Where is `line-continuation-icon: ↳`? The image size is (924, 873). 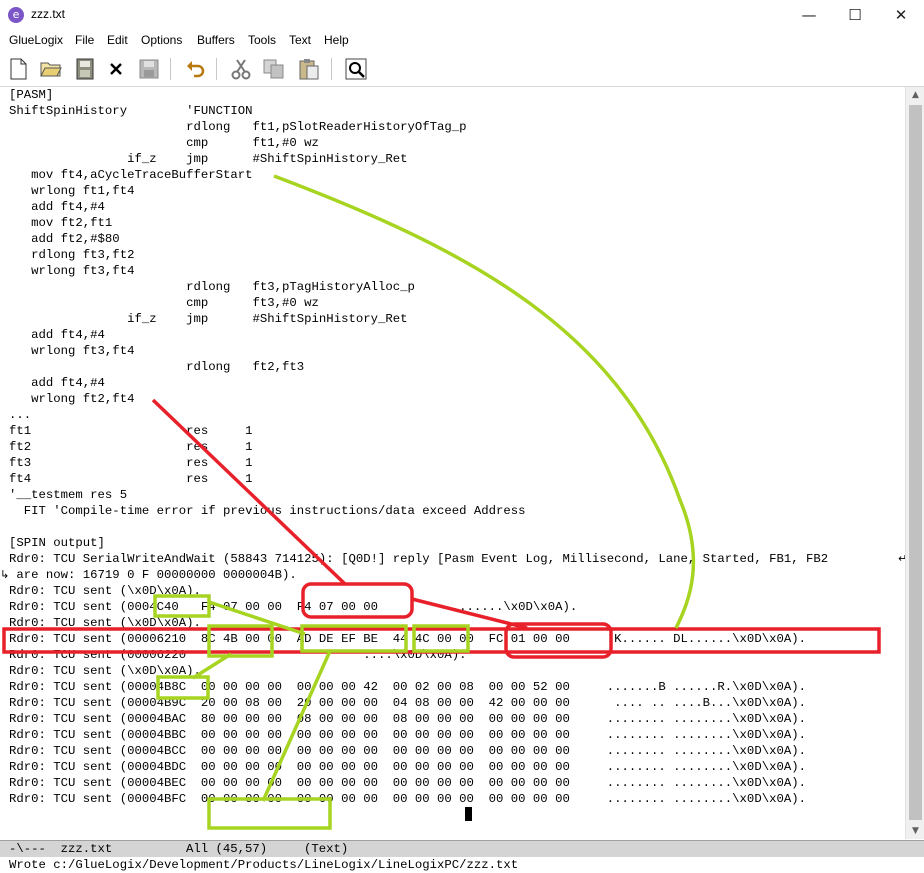
line-continuation-icon: ↳ is located at coordinates (5, 574).